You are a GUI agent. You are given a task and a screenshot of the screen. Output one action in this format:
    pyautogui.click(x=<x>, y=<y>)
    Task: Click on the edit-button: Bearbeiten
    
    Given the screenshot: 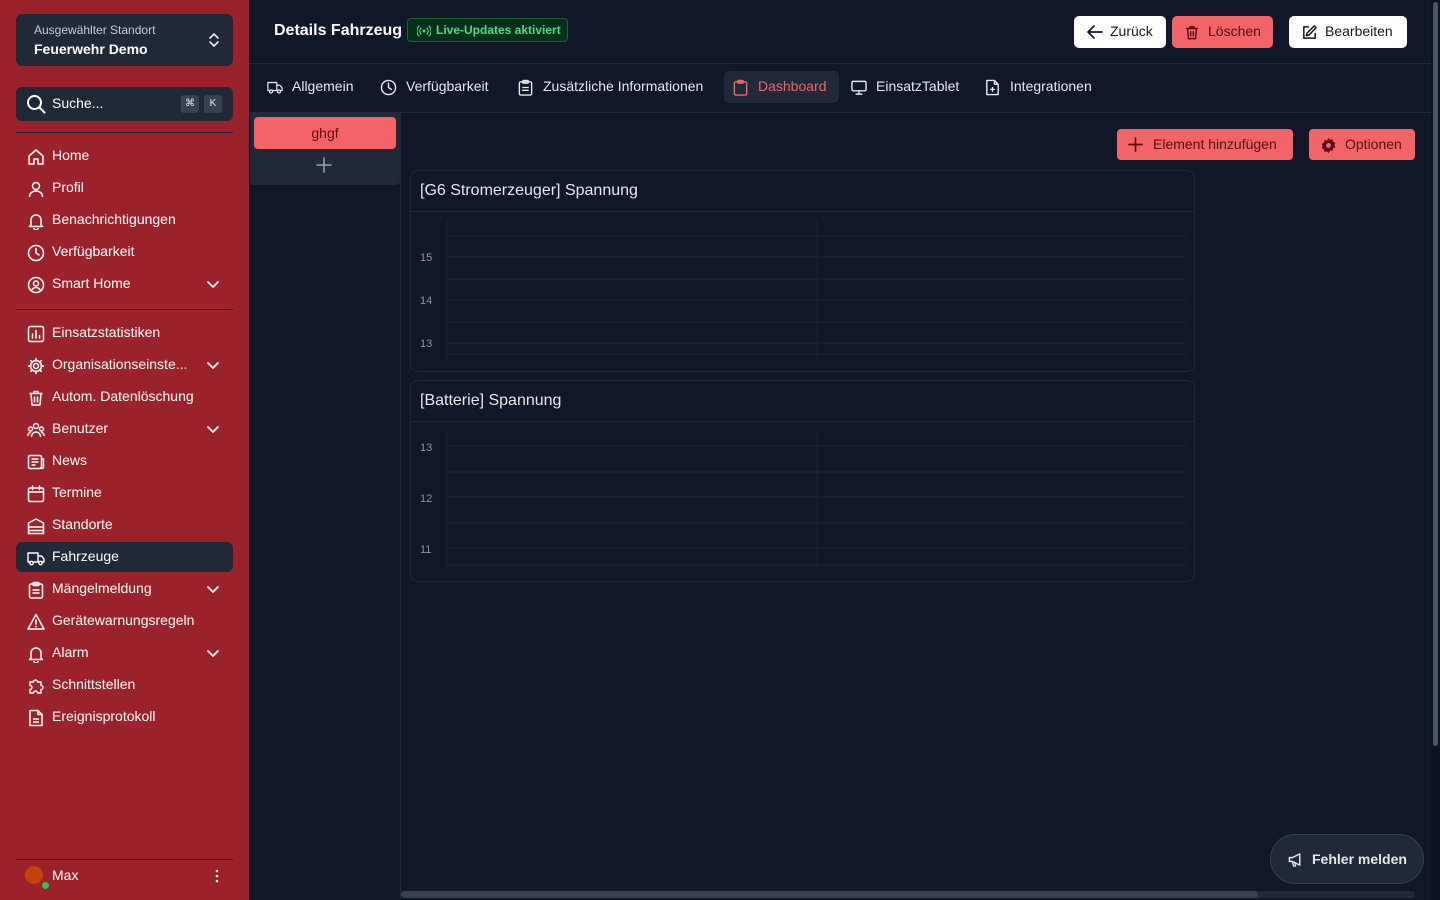 What is the action you would take?
    pyautogui.click(x=1348, y=32)
    